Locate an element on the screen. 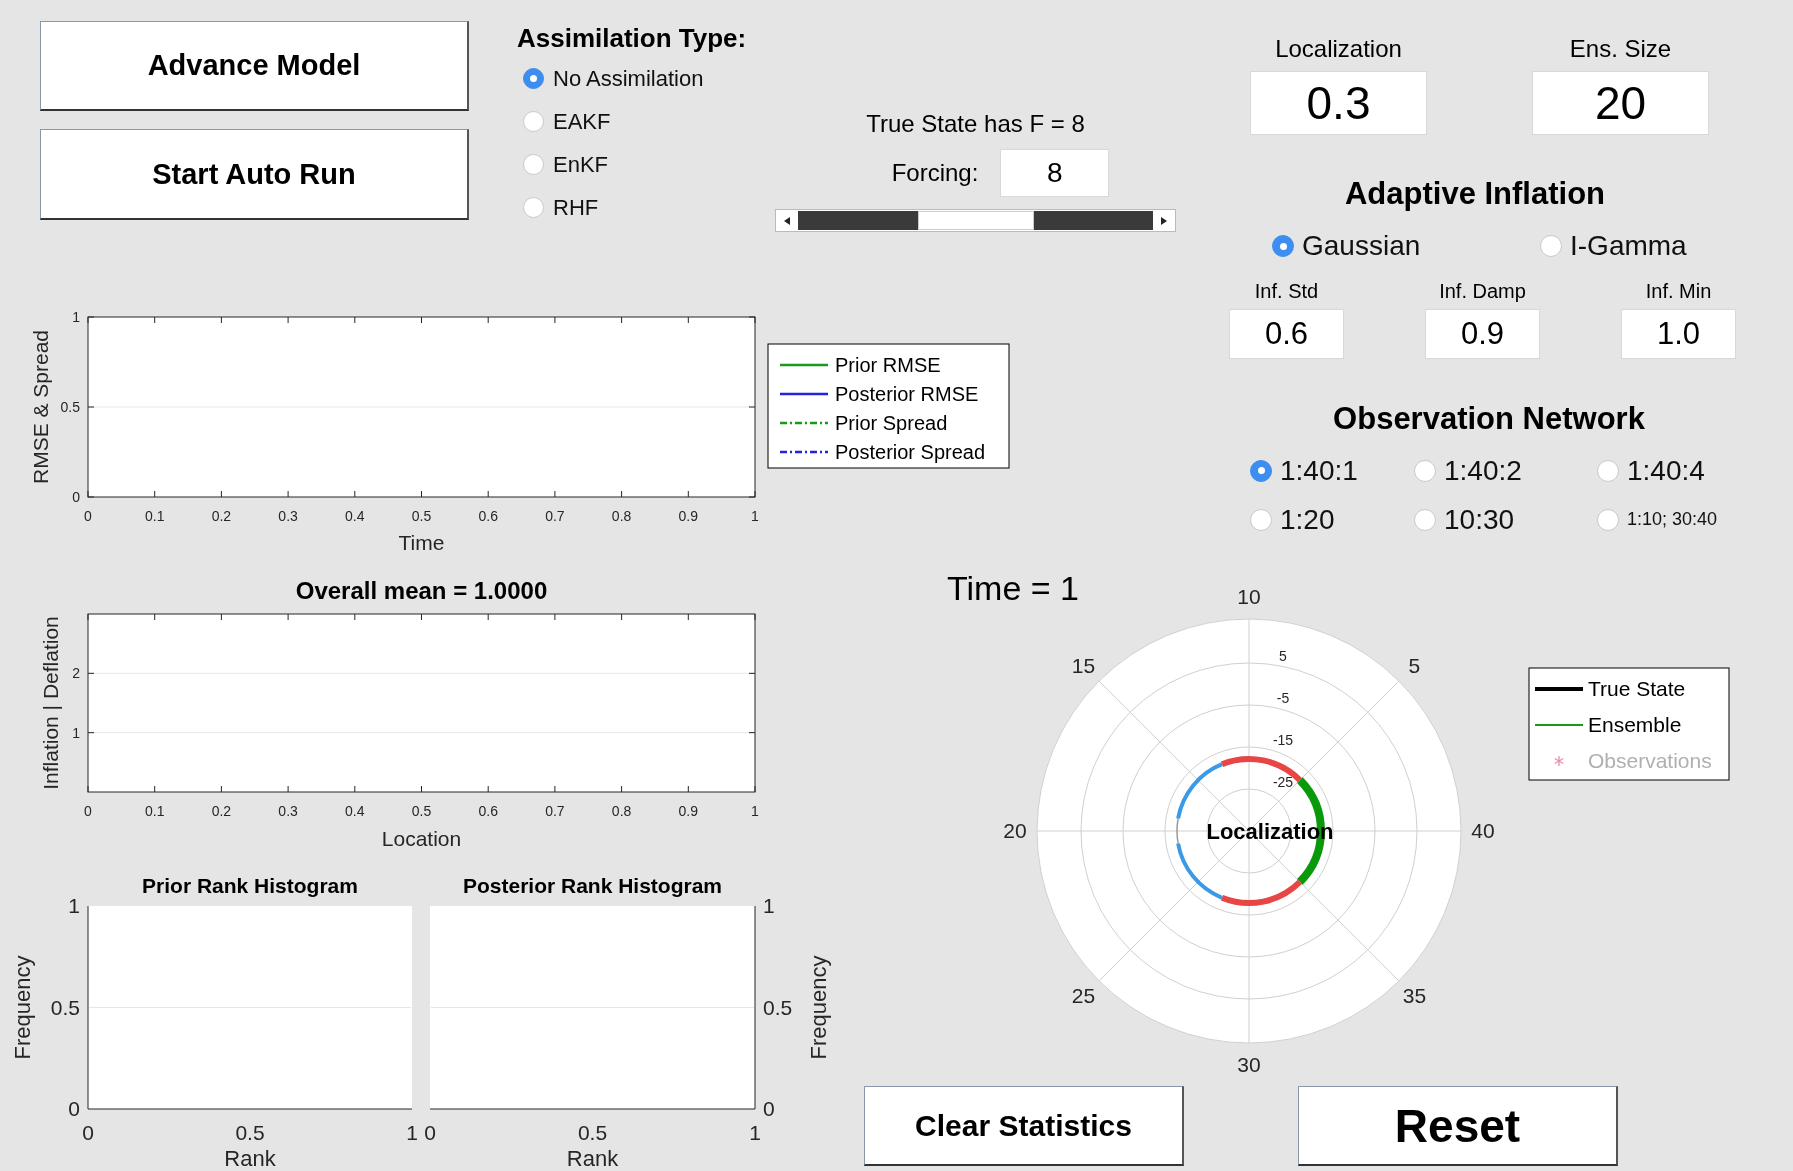 The width and height of the screenshot is (1793, 1171). left-arrow-icon is located at coordinates (787, 220).